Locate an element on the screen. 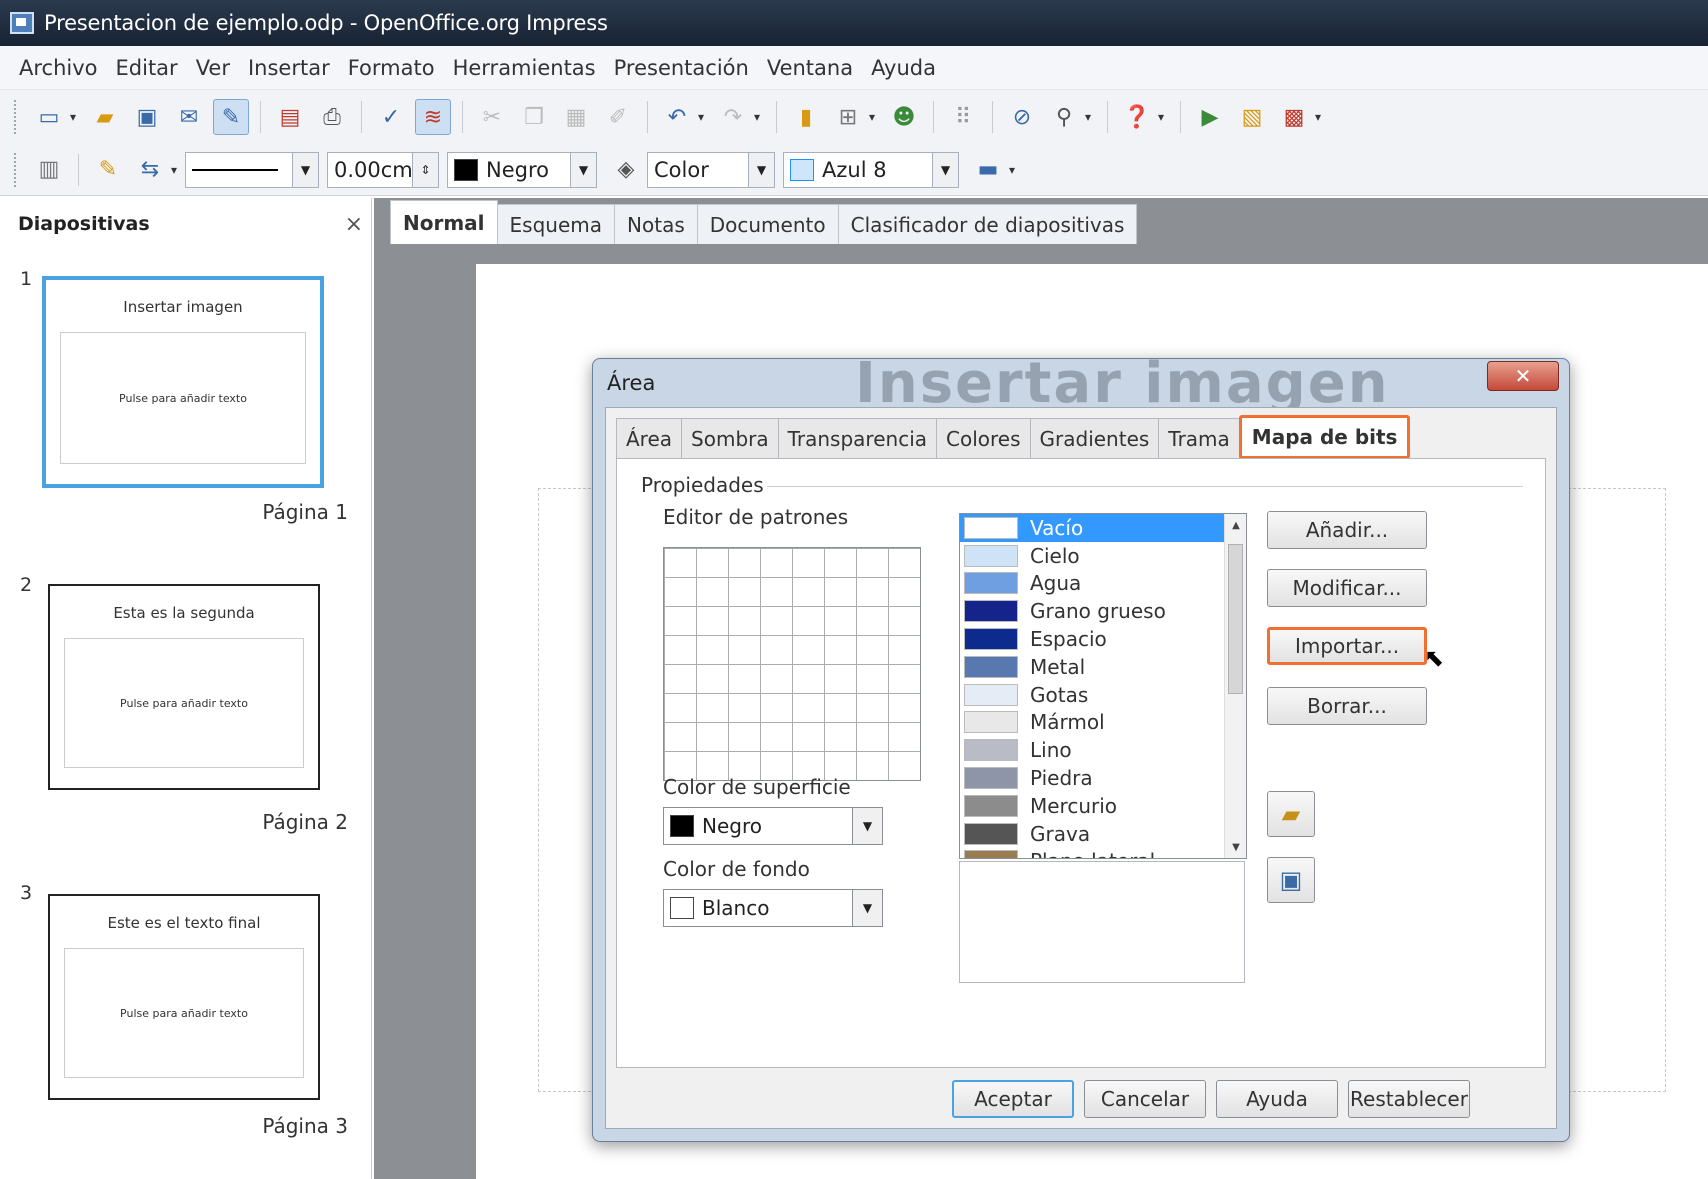 This screenshot has width=1708, height=1179. undo-dropdown-icon: ▾ is located at coordinates (705, 117).